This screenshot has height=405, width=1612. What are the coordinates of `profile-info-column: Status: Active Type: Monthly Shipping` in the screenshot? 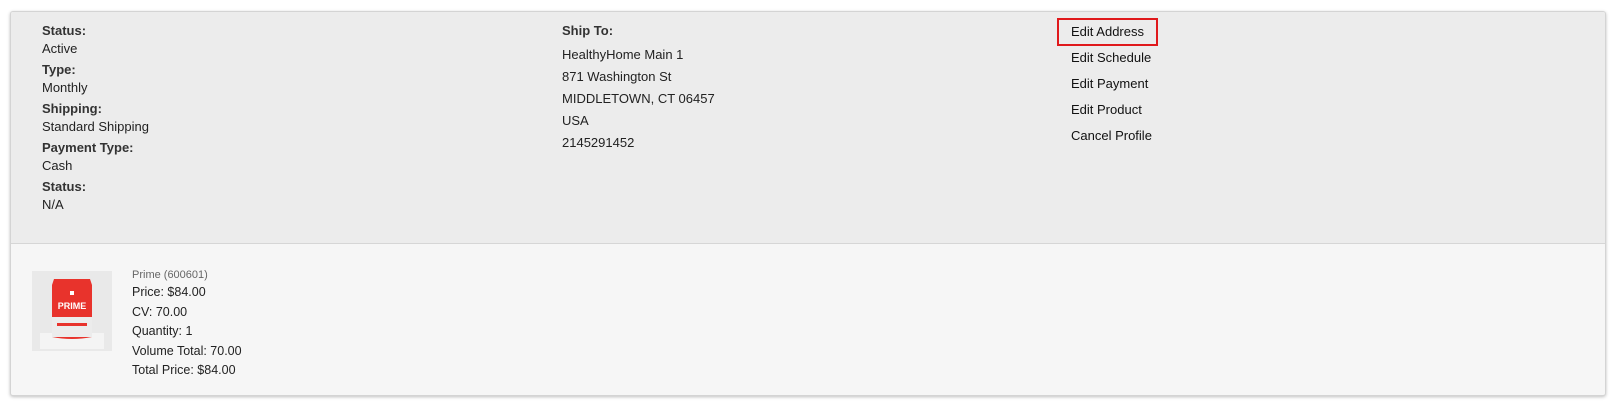 It's located at (242, 119).